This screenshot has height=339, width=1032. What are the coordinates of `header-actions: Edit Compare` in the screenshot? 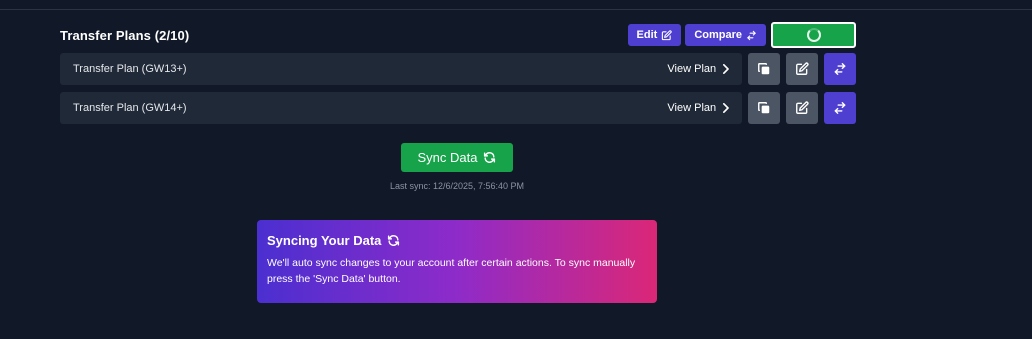 It's located at (741, 35).